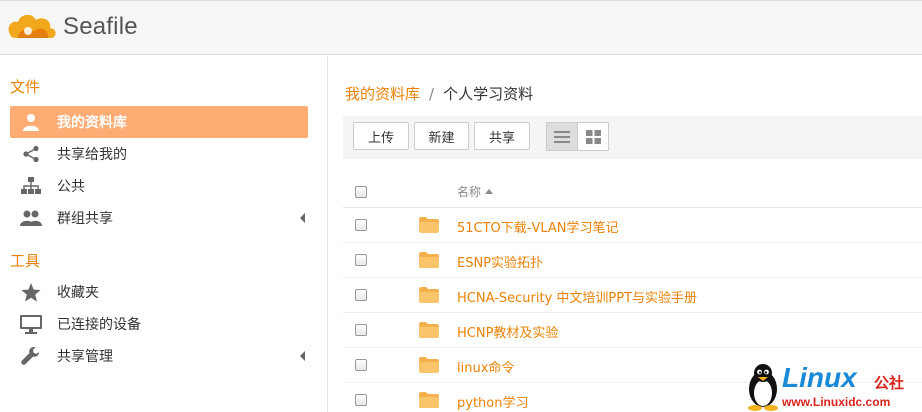 Image resolution: width=922 pixels, height=412 pixels. What do you see at coordinates (31, 154) in the screenshot?
I see `share-icon` at bounding box center [31, 154].